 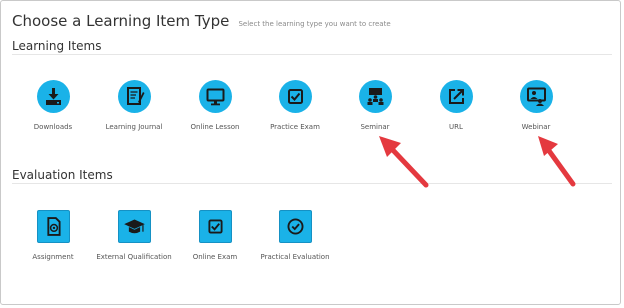 I want to click on item-url: URL, so click(x=456, y=106).